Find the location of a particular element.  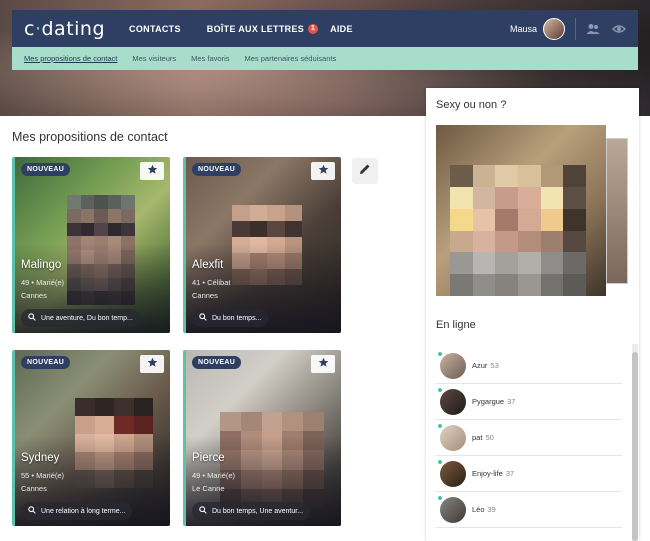

online-user-name: Azur is located at coordinates (480, 365).